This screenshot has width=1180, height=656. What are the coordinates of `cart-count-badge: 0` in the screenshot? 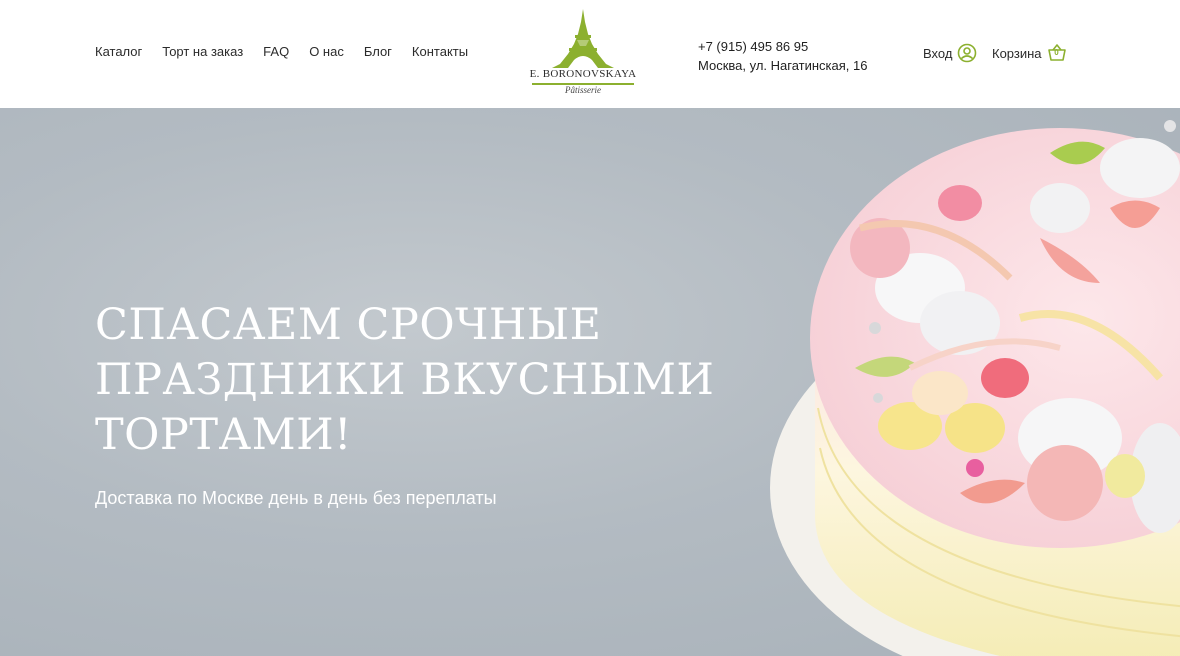 It's located at (1056, 52).